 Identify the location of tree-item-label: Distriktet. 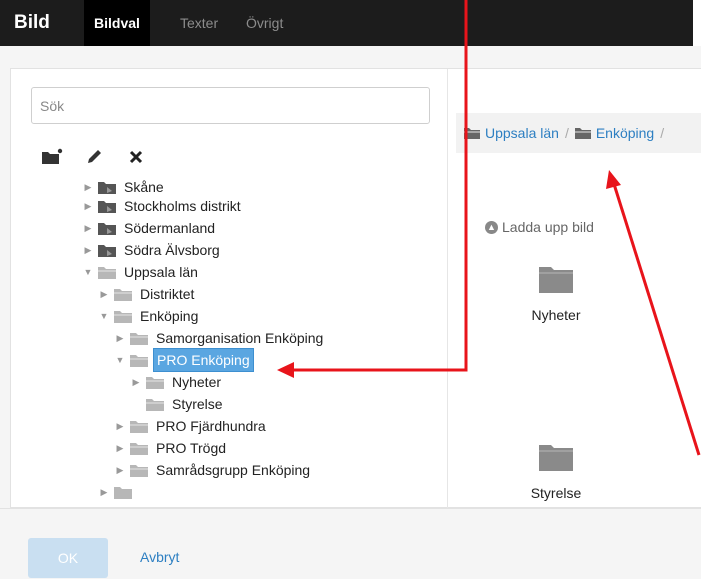
(167, 294).